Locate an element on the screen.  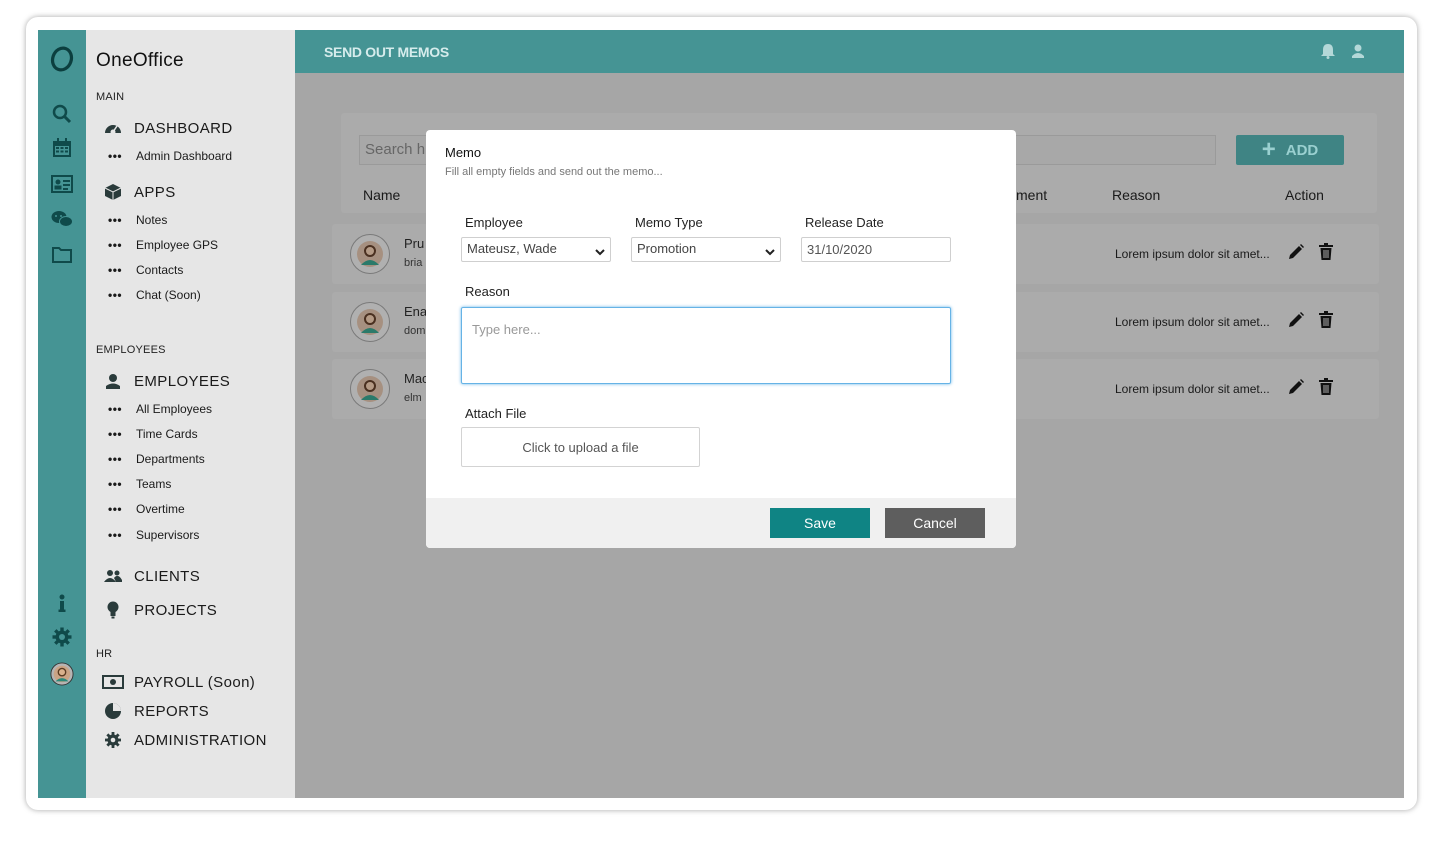
memo-type-select-value: Promotion is located at coordinates (667, 248).